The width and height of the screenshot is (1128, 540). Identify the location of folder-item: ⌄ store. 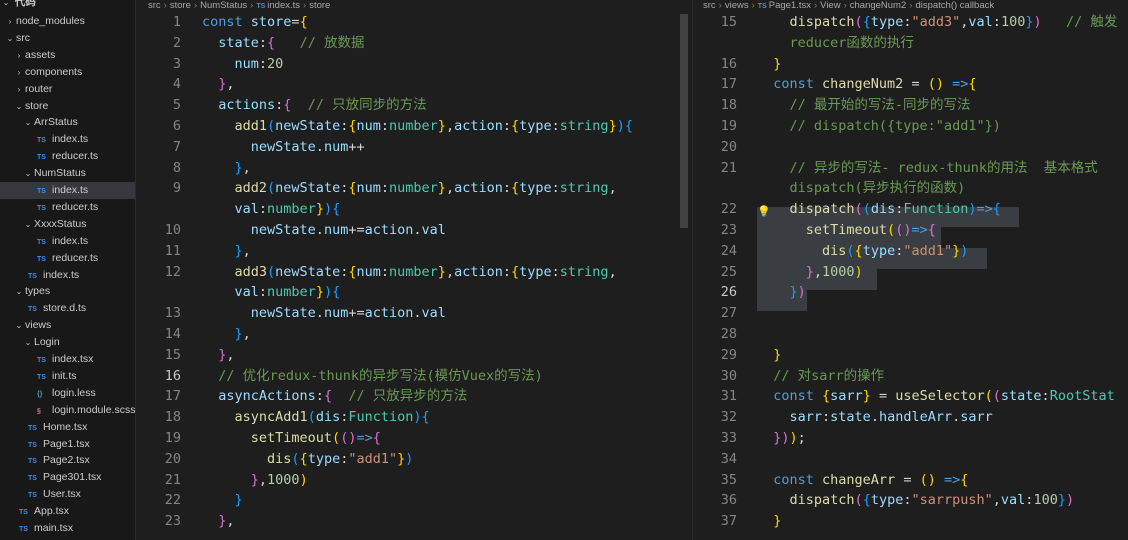
(67, 106).